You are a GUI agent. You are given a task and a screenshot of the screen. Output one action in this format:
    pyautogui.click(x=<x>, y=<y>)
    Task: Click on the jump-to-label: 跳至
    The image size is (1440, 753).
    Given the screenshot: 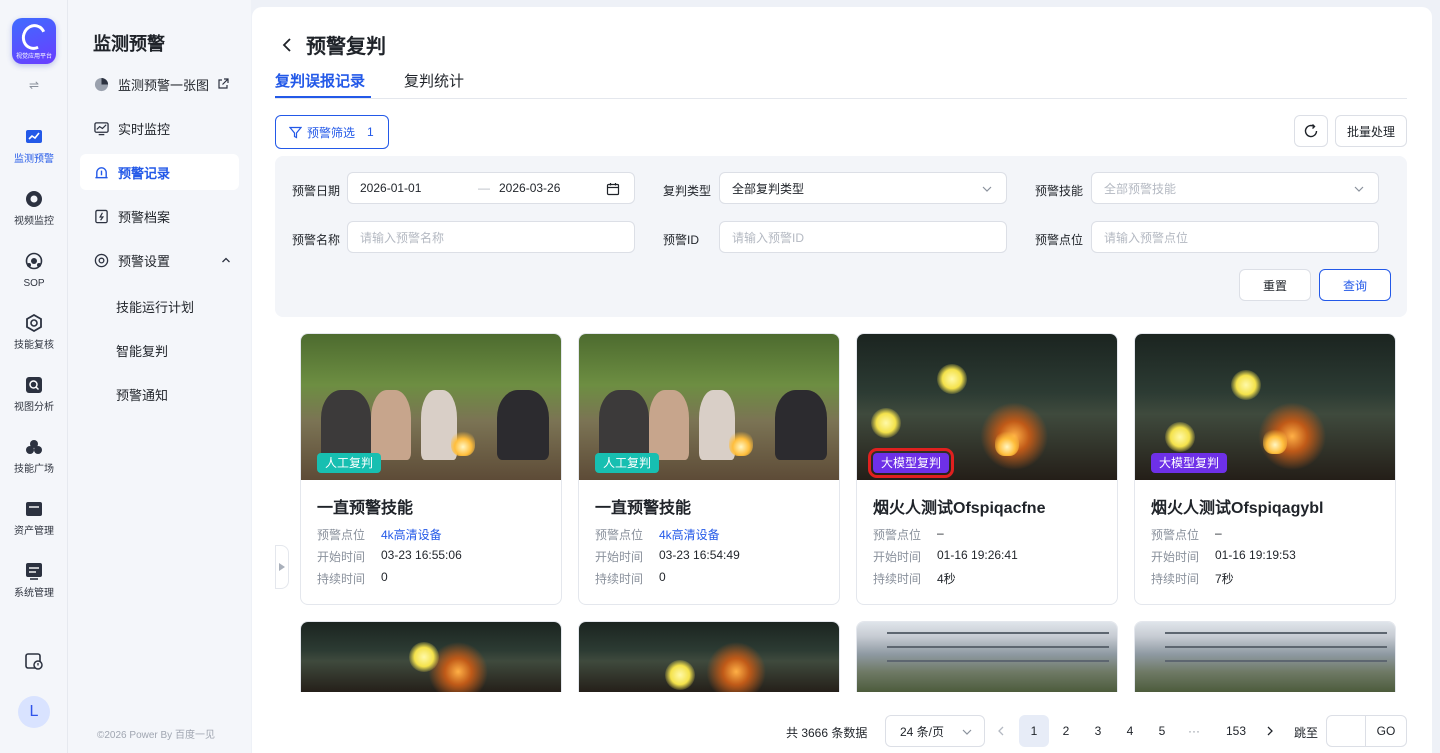 What is the action you would take?
    pyautogui.click(x=1306, y=733)
    